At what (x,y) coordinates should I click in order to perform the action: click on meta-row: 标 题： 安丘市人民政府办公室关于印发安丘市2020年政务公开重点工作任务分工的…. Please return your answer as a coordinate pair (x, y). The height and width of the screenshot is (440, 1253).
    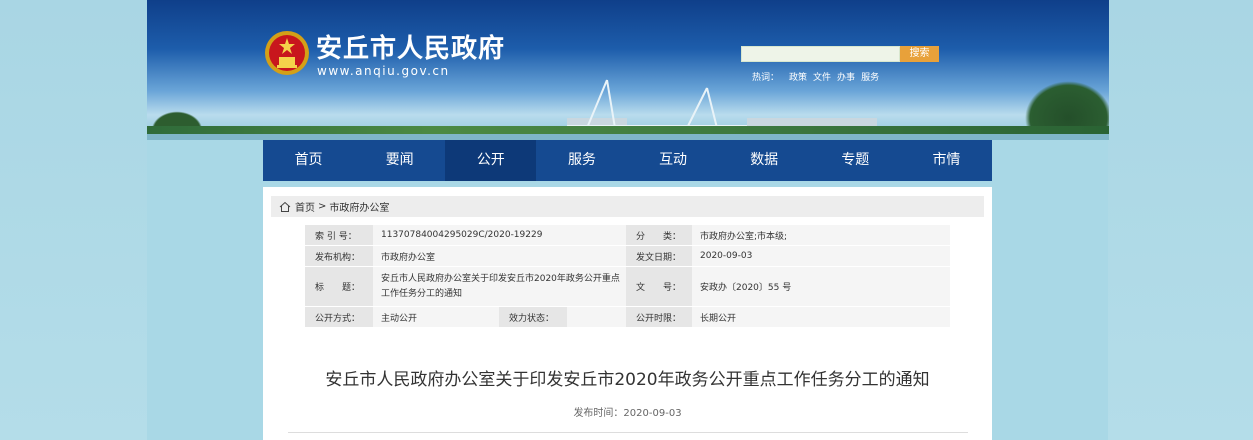
    Looking at the image, I should click on (627, 287).